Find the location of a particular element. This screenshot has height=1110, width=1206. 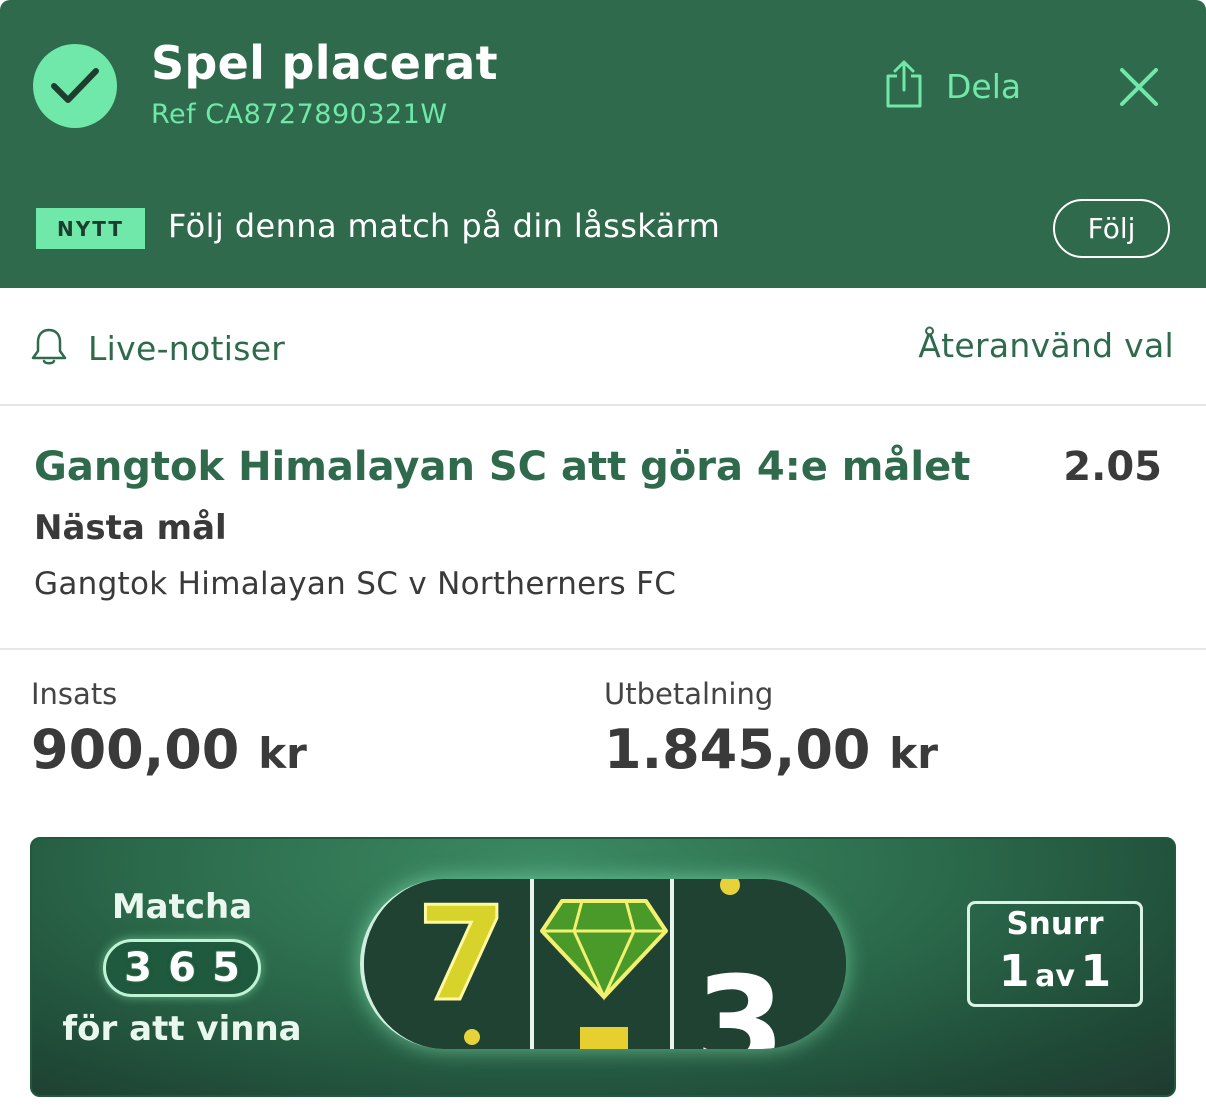

share-button: Dela is located at coordinates (952, 86).